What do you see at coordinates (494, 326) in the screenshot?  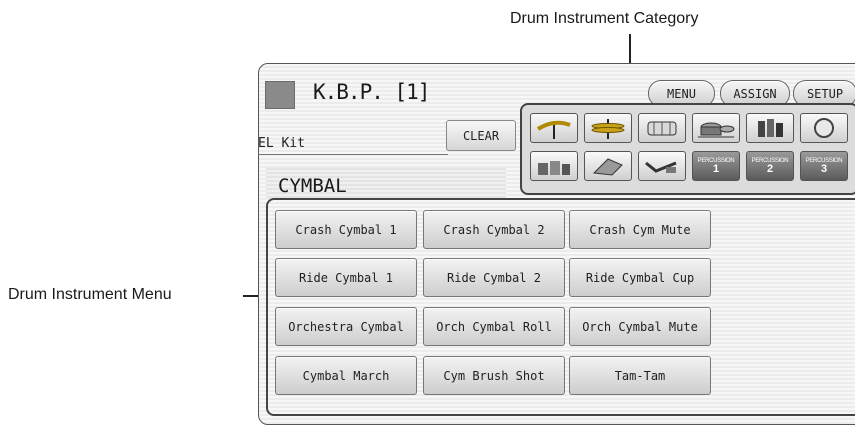 I see `instrument-button: Orch Cymbal Roll` at bounding box center [494, 326].